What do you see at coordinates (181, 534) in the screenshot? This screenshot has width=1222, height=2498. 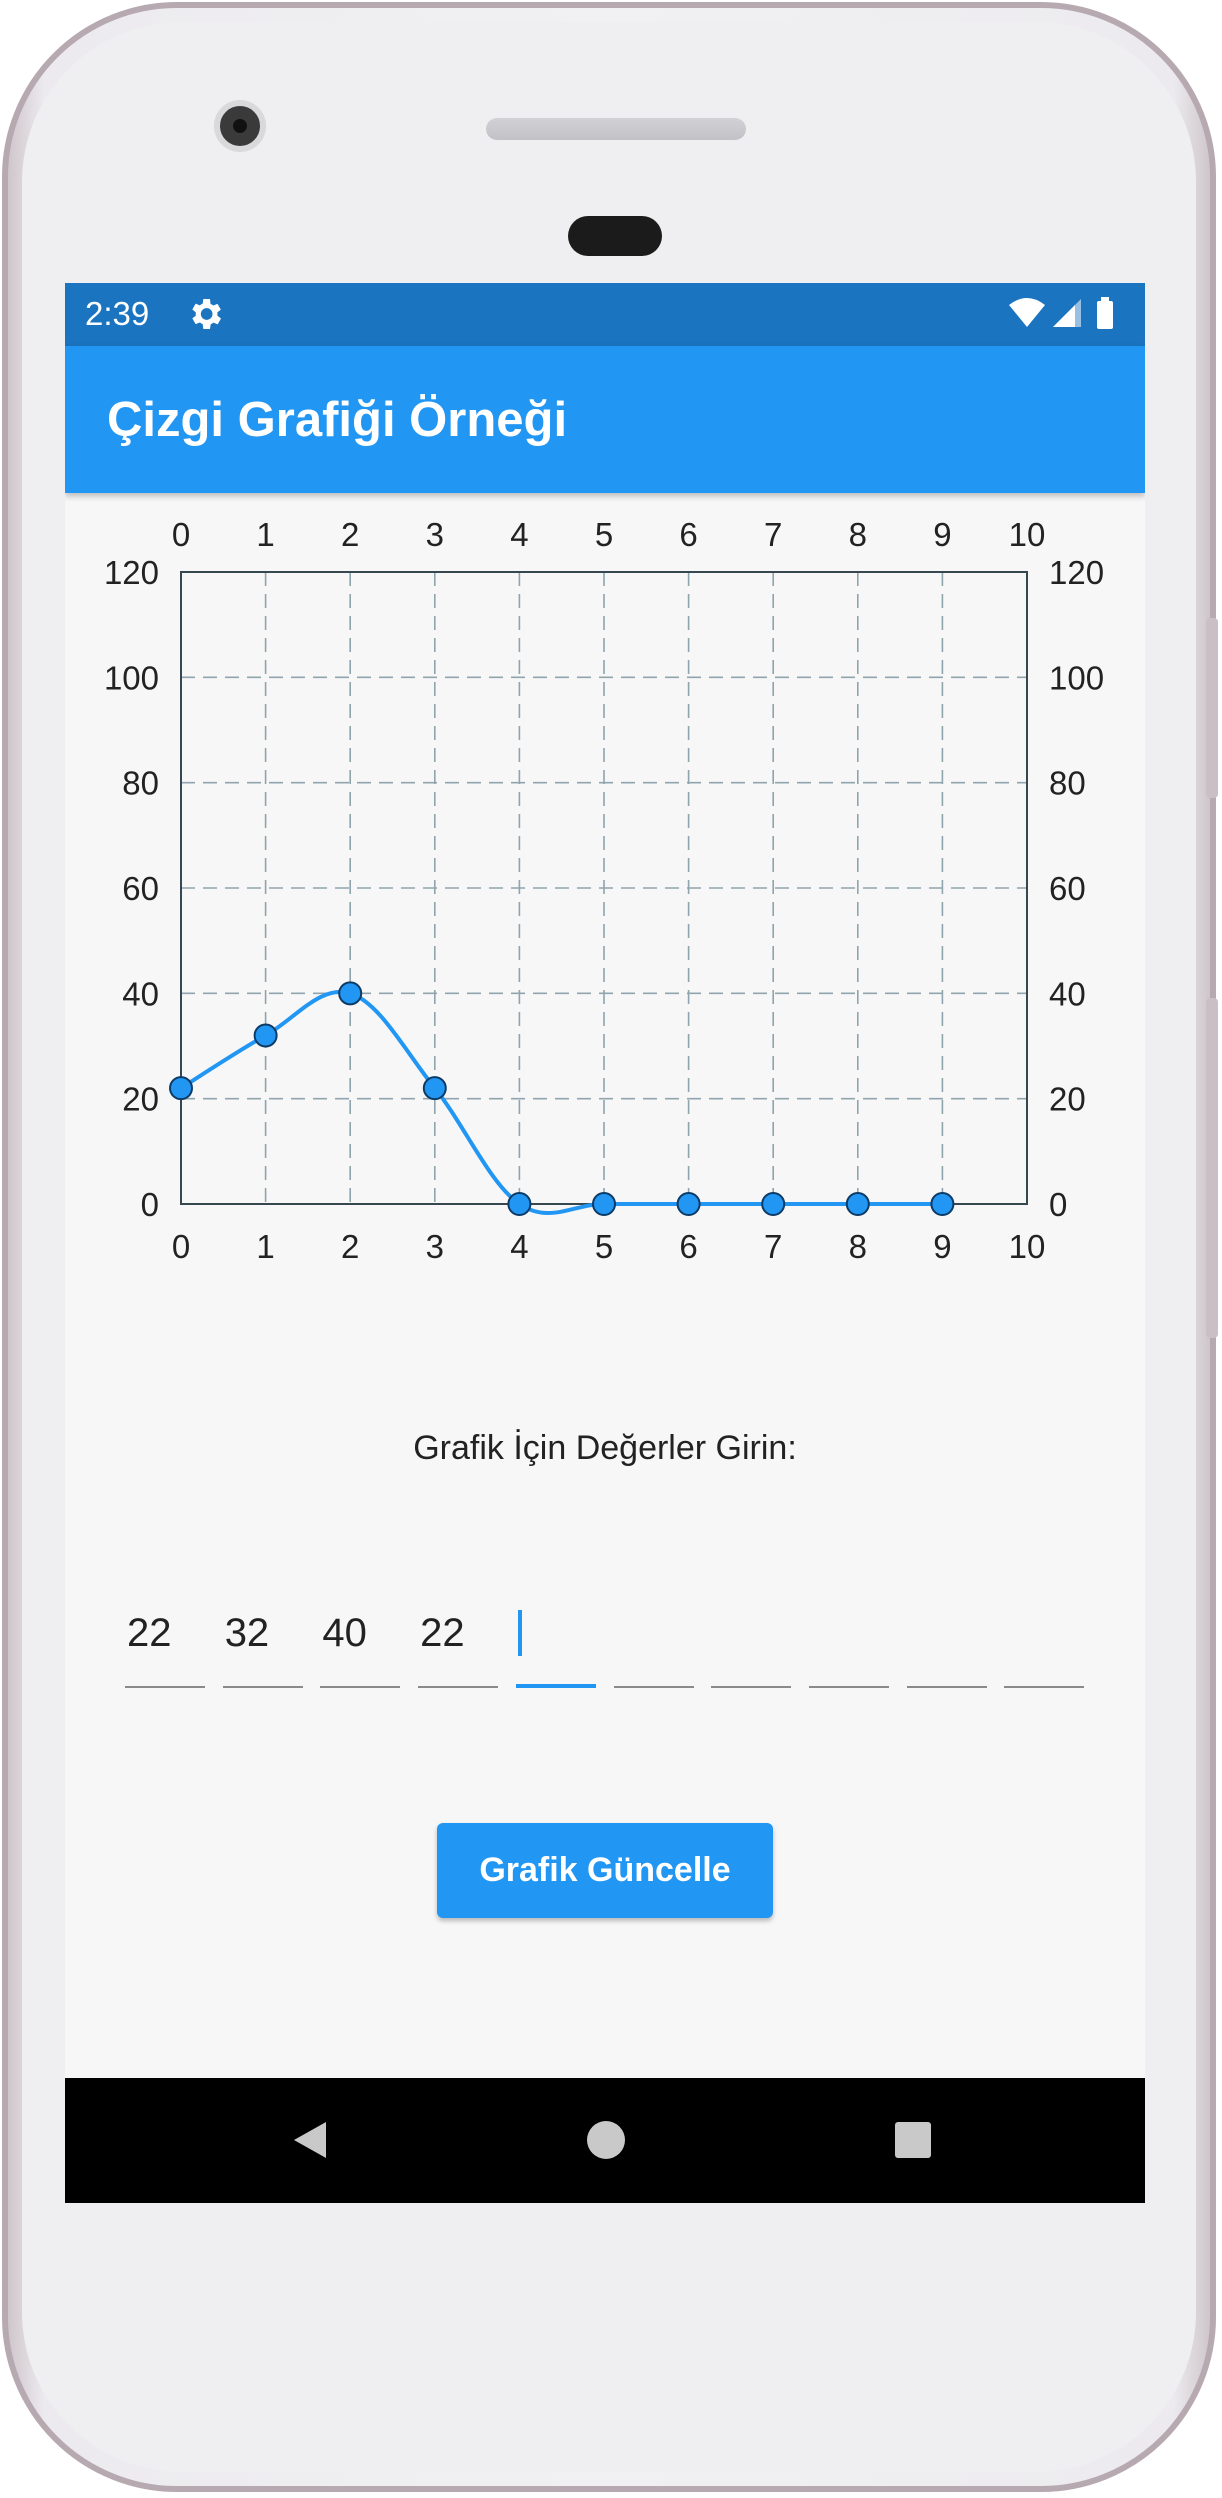 I see `x-tick-label-top: 0` at bounding box center [181, 534].